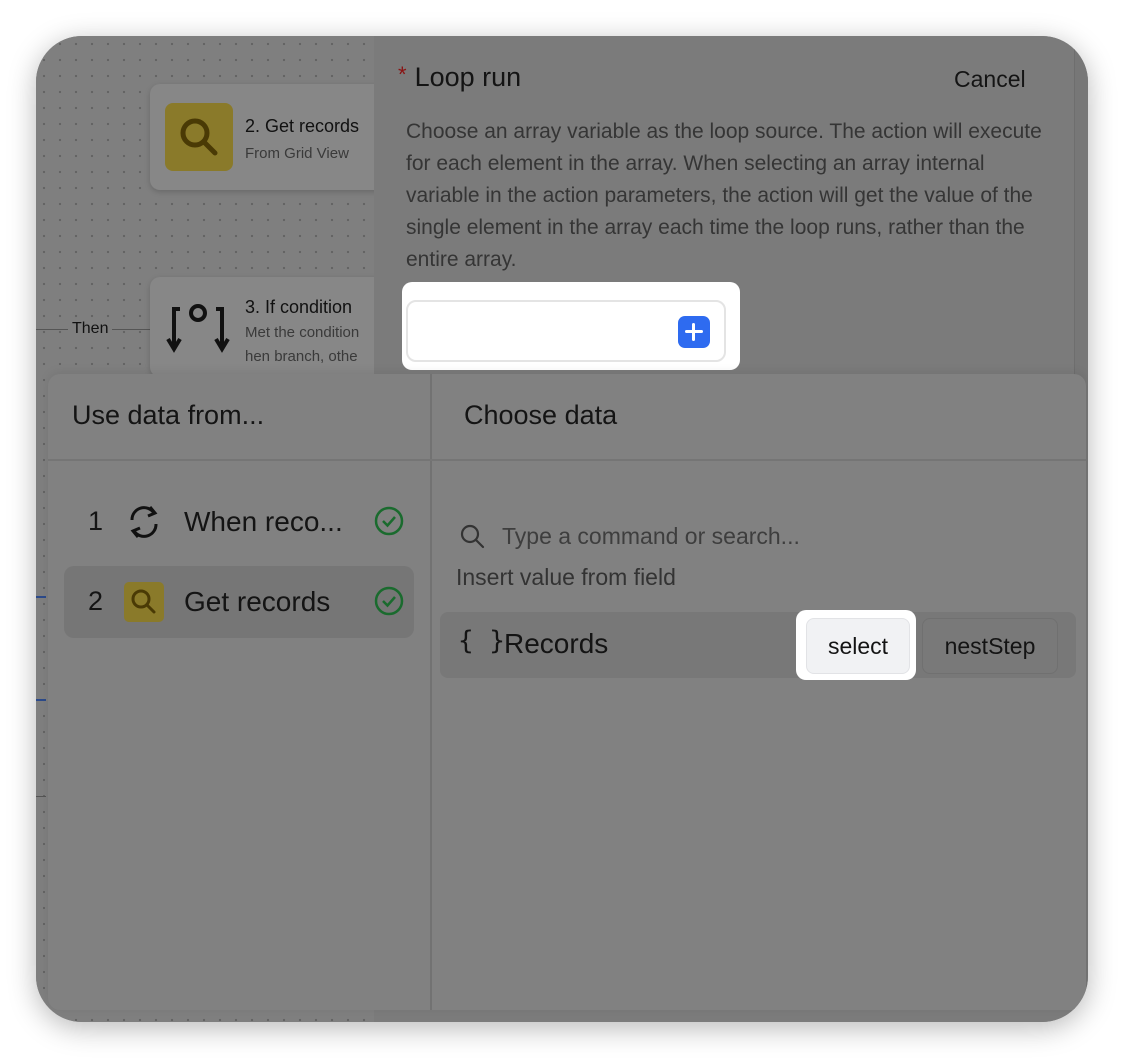  What do you see at coordinates (302, 332) in the screenshot?
I see `node-subtitle-line: Met the condition` at bounding box center [302, 332].